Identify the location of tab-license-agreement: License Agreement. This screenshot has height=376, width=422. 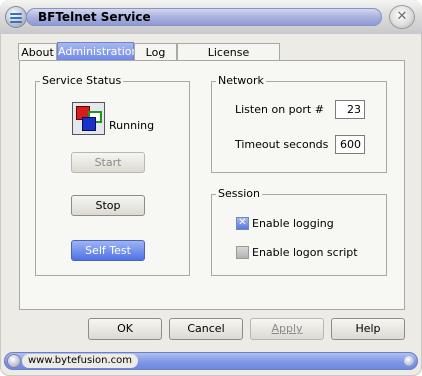
(228, 59).